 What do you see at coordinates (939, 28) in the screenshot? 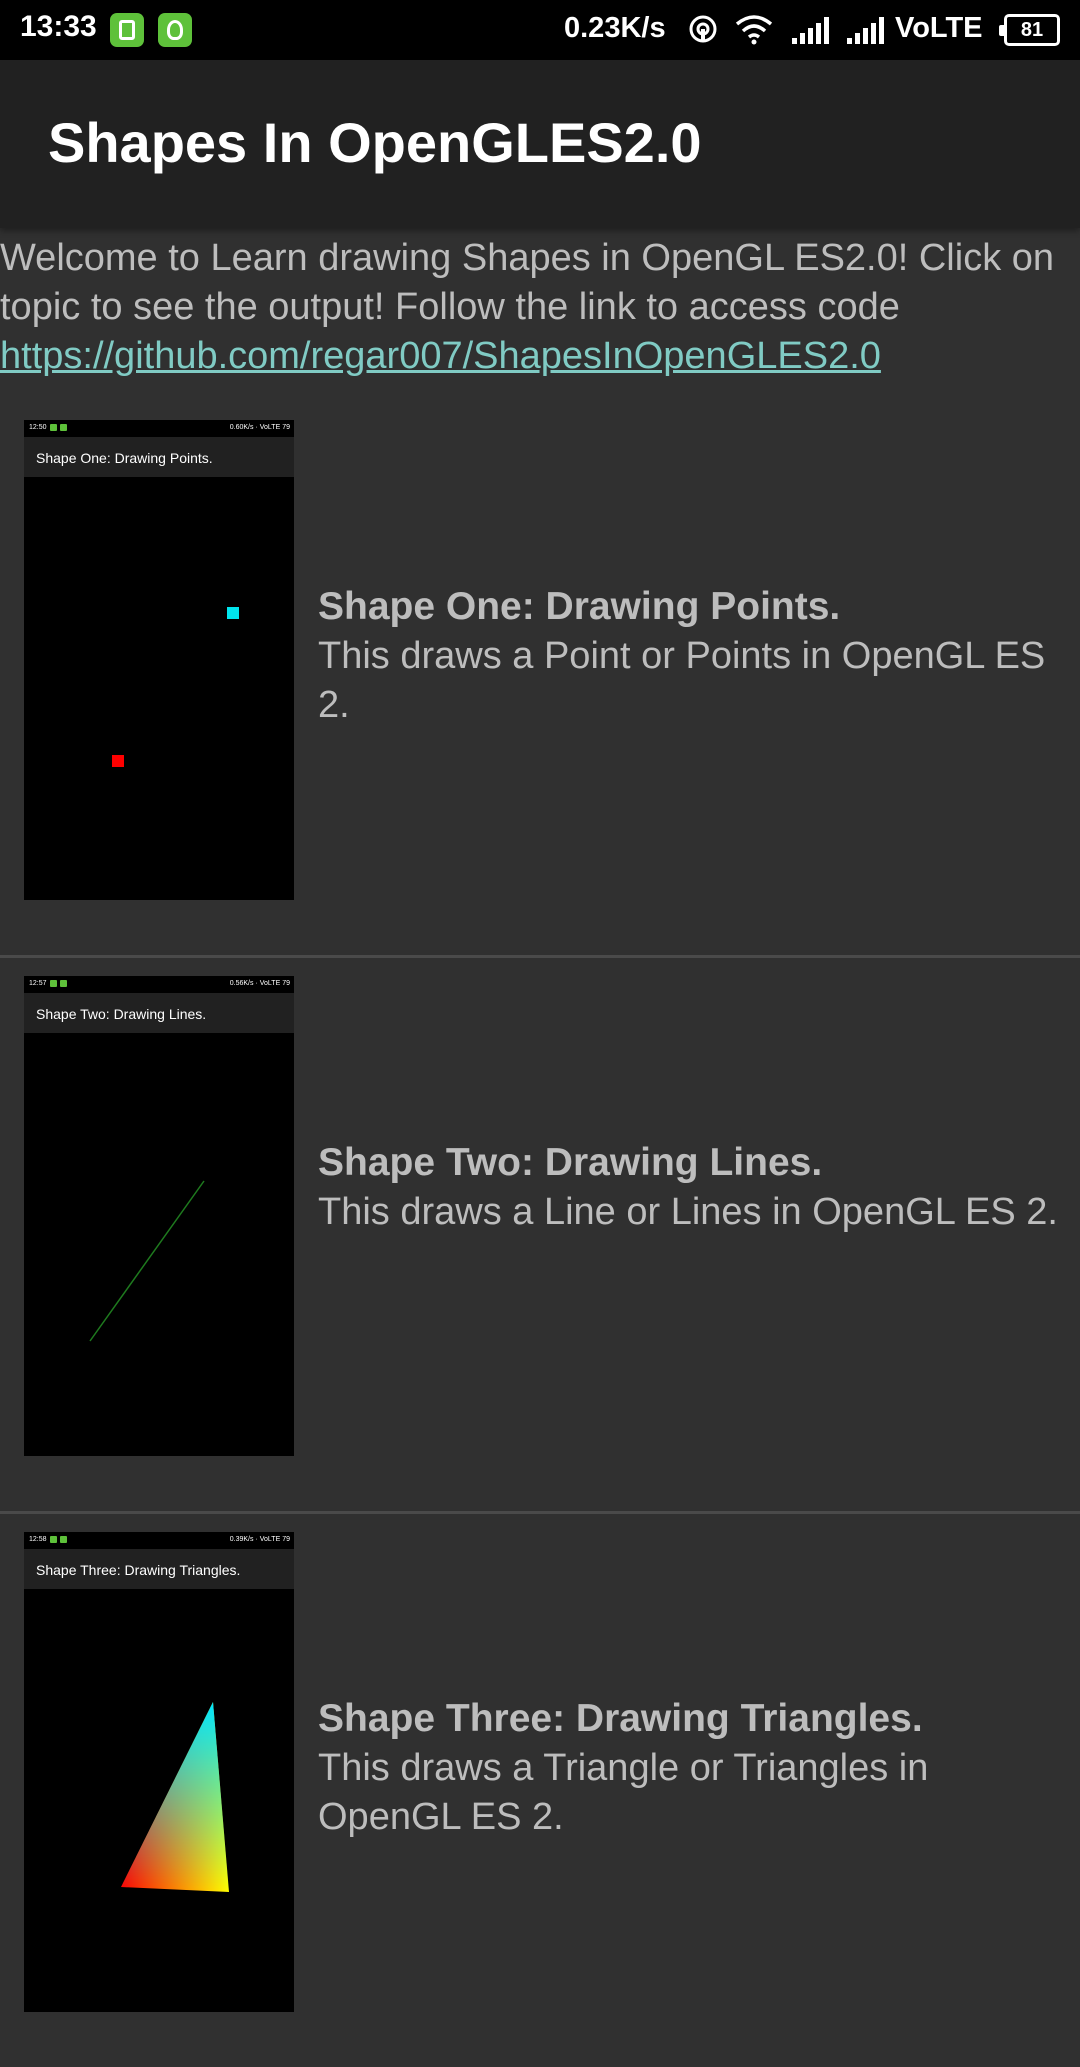
I see `volte-label: VoLTE` at bounding box center [939, 28].